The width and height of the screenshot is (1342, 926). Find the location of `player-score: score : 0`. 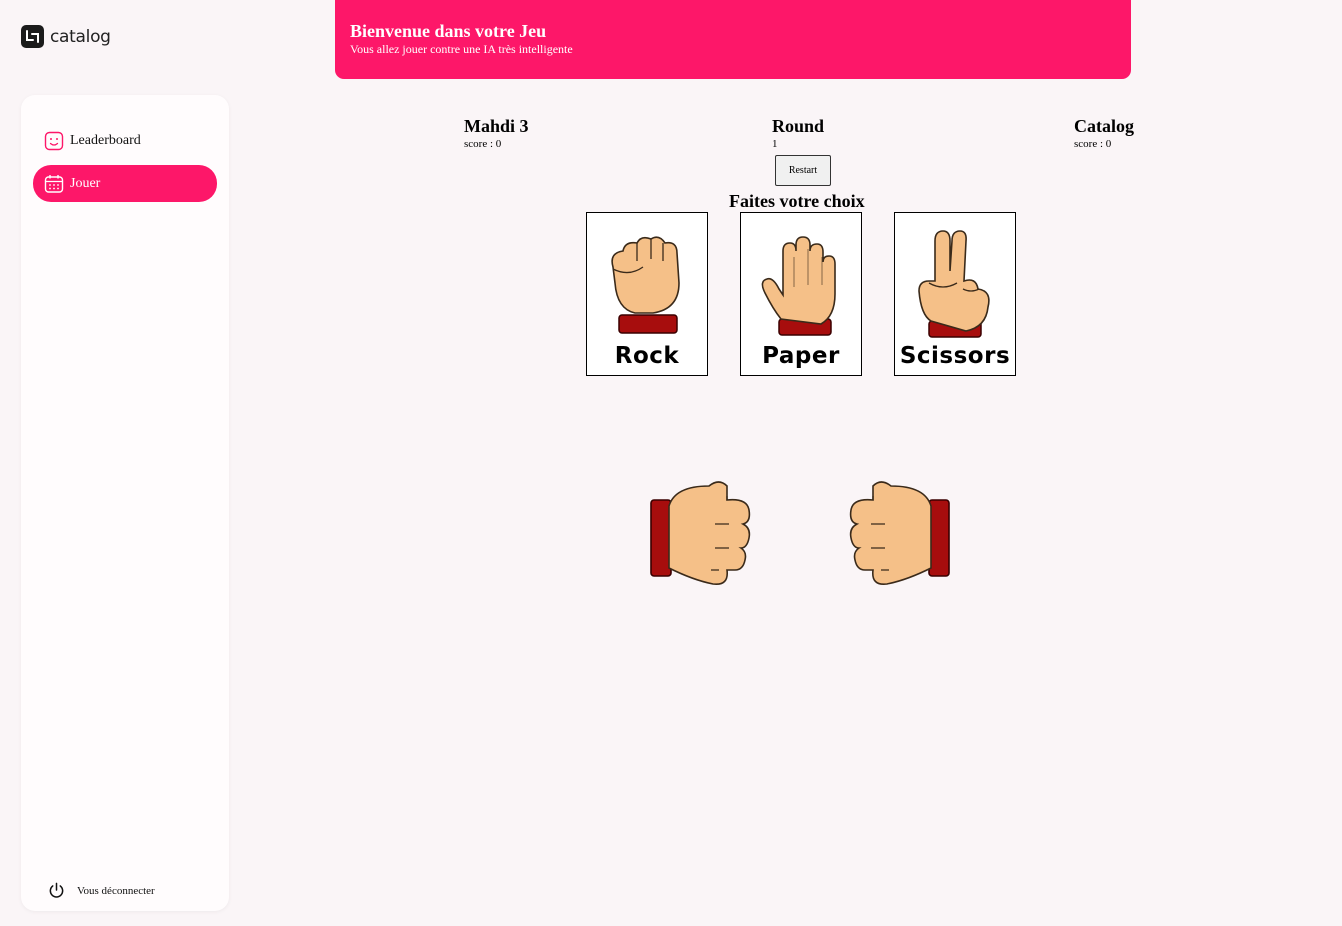

player-score: score : 0 is located at coordinates (483, 144).